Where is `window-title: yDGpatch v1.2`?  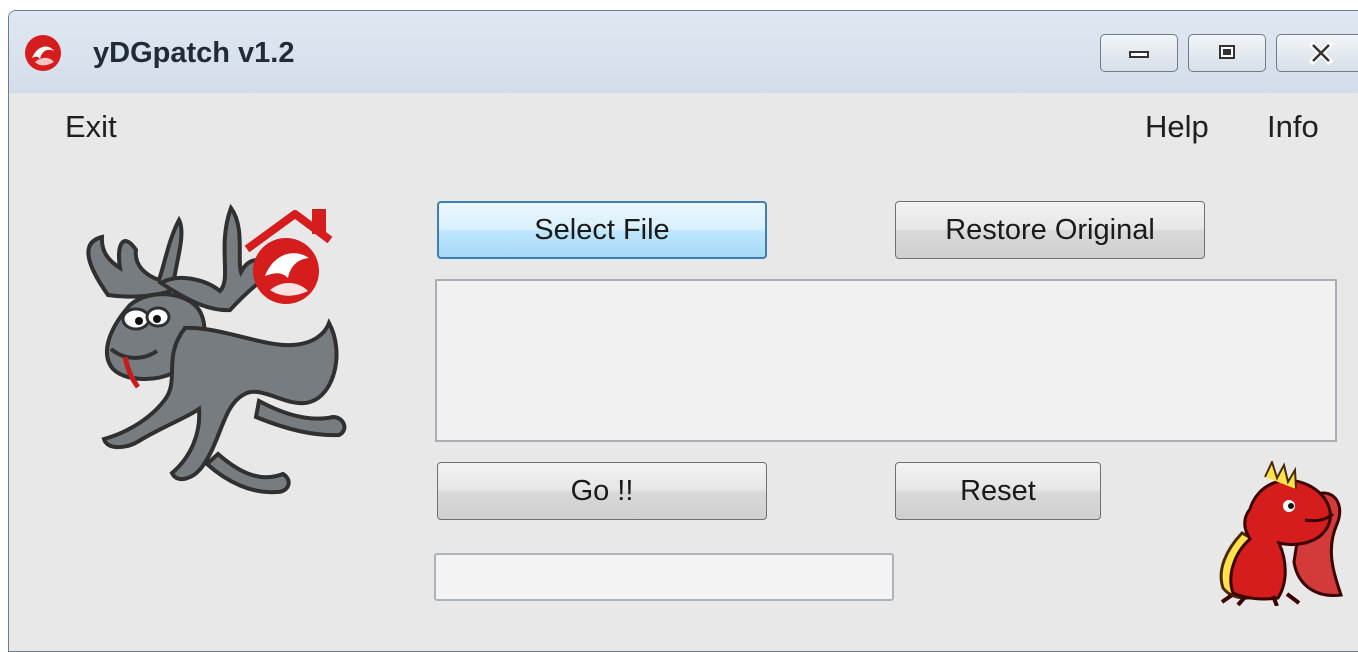
window-title: yDGpatch v1.2 is located at coordinates (194, 53).